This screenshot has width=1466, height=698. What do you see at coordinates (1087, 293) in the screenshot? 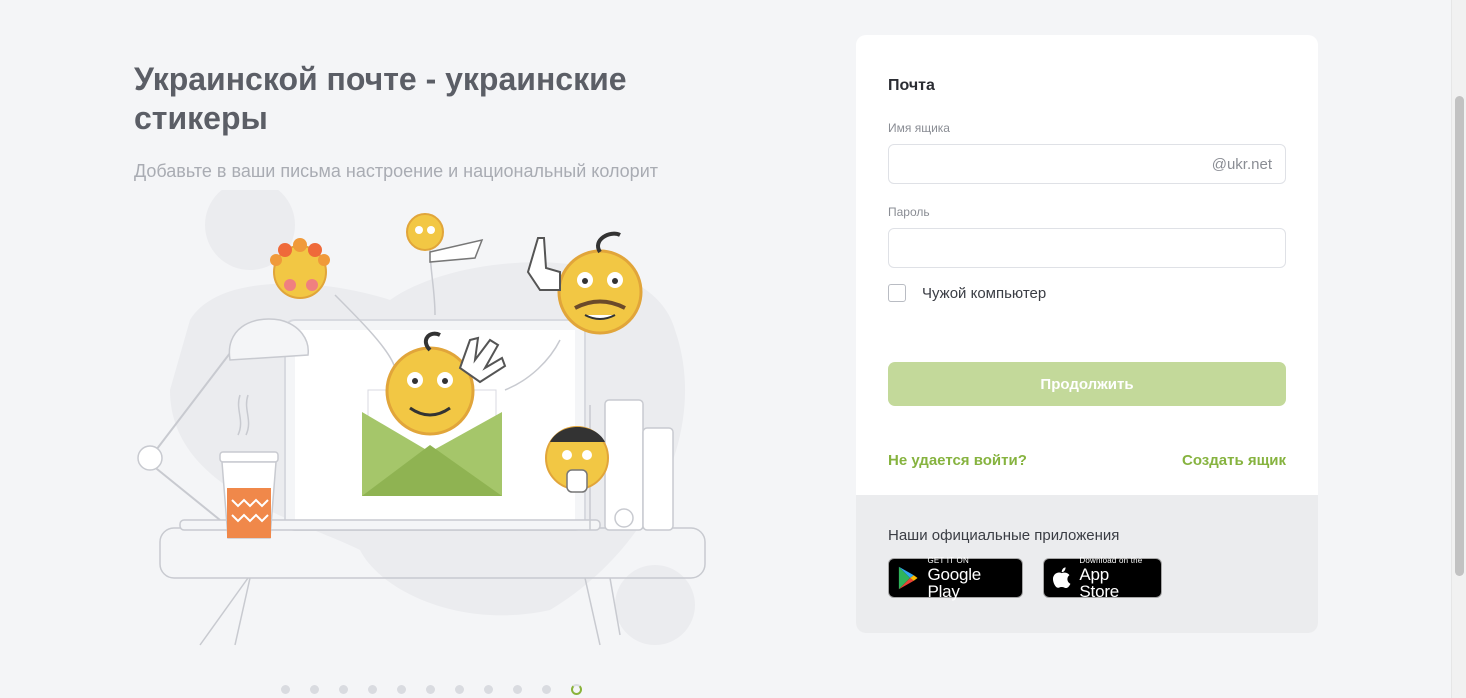
I see `foreign-computer-row: Чужой компьютер` at bounding box center [1087, 293].